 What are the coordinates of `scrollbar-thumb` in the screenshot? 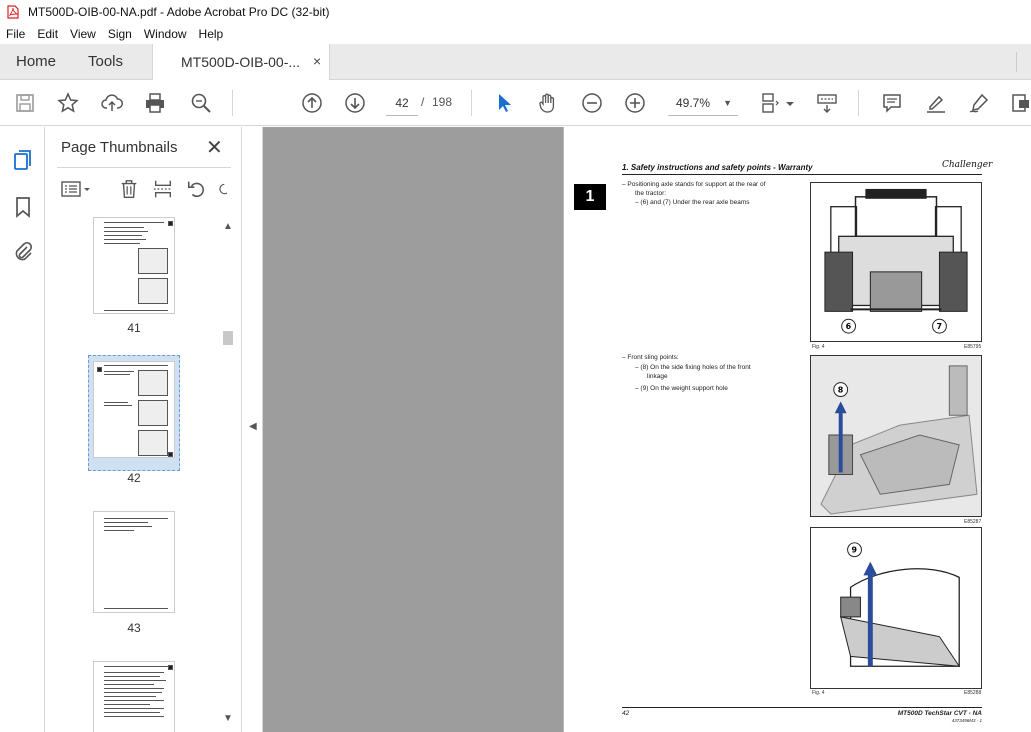 It's located at (228, 338).